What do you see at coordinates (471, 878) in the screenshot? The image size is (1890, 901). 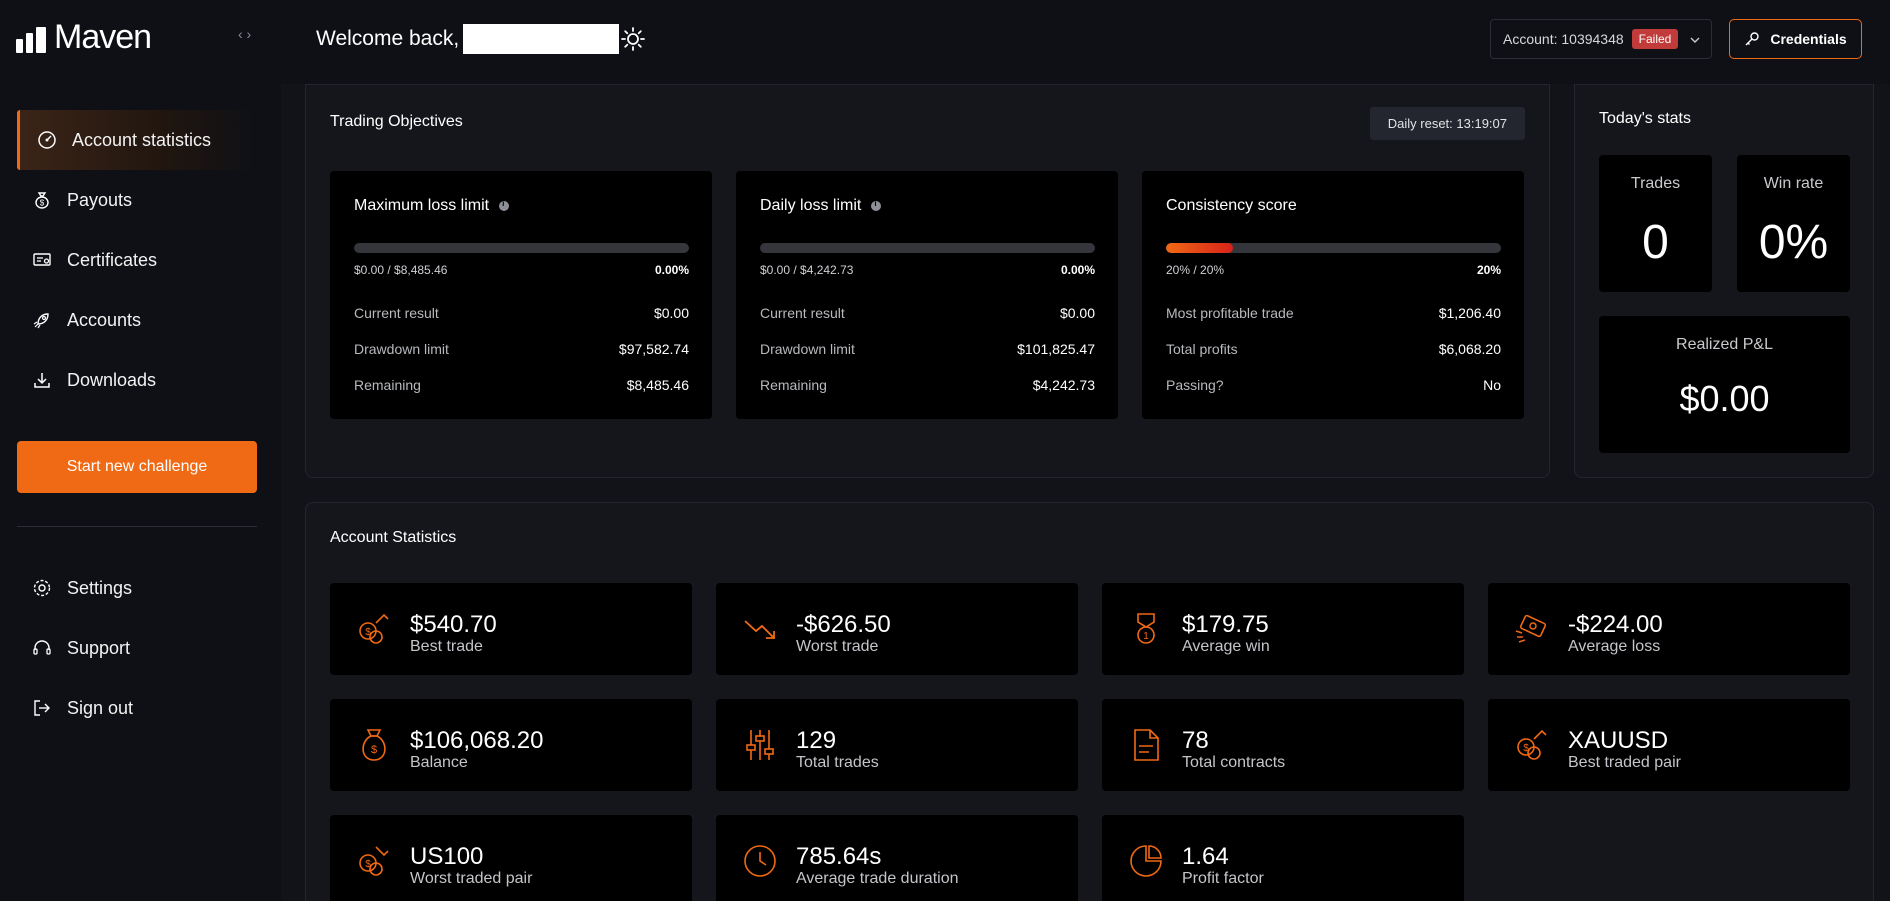 I see `stat-label: Worst traded pair` at bounding box center [471, 878].